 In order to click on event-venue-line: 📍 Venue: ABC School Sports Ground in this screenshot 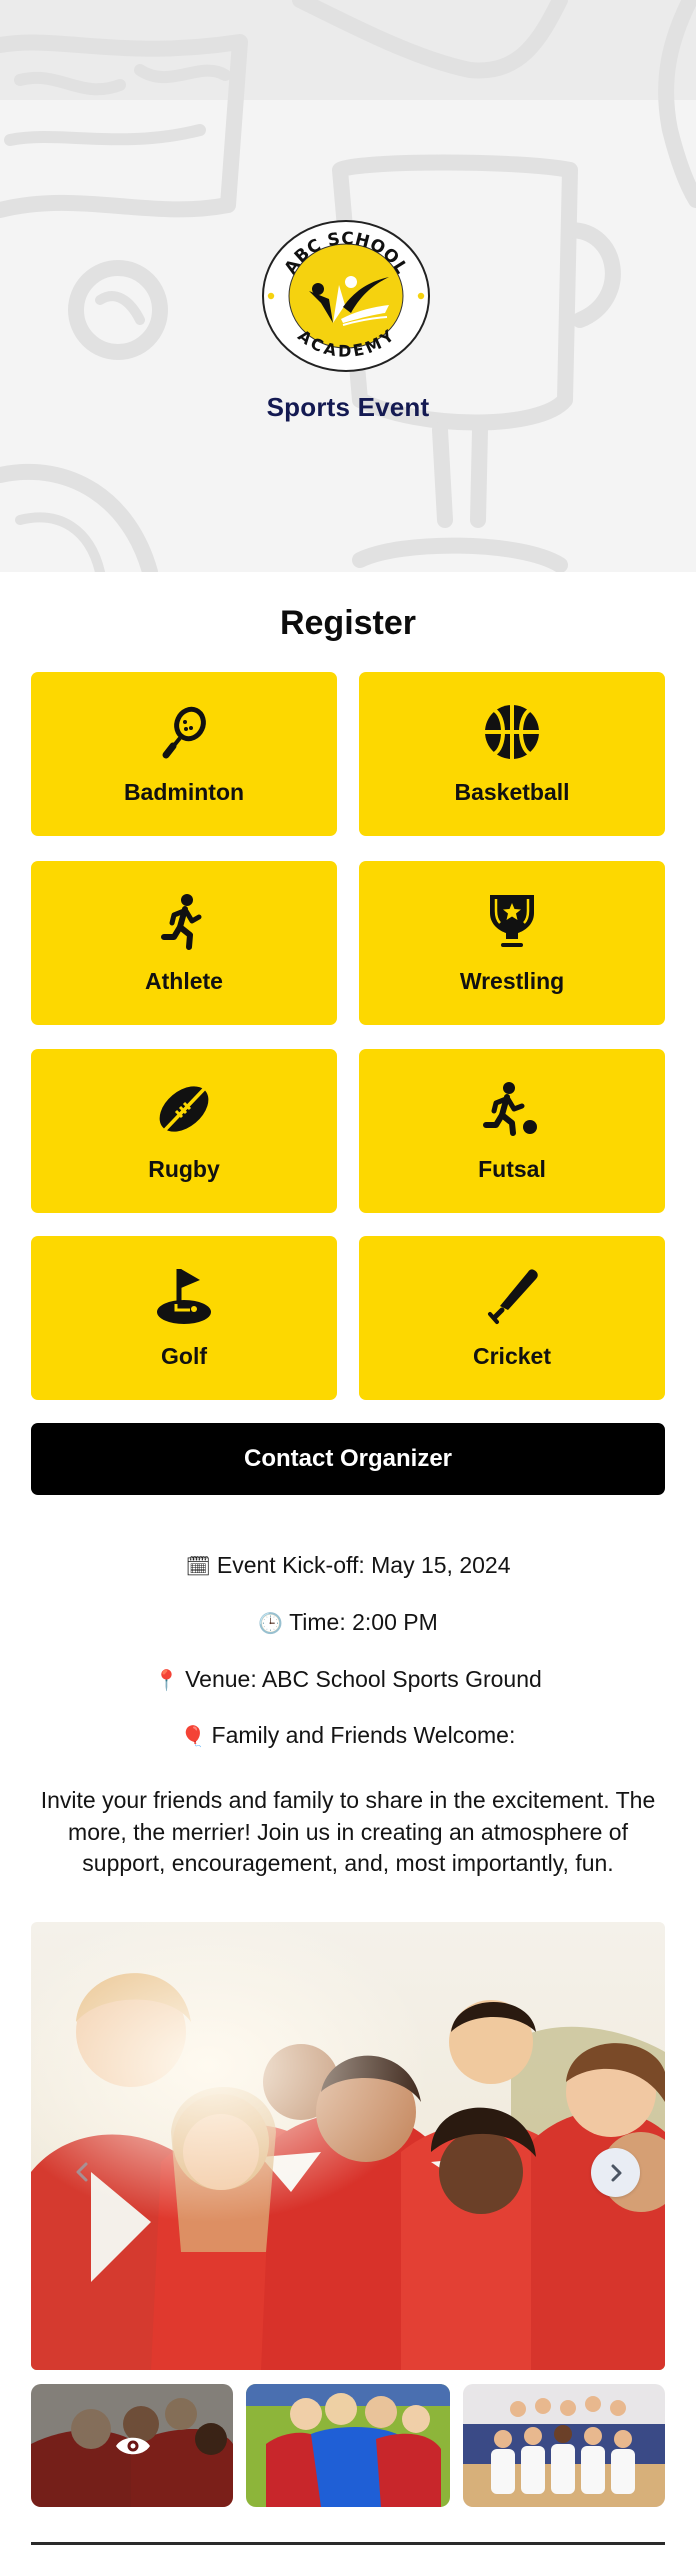, I will do `click(348, 1679)`.